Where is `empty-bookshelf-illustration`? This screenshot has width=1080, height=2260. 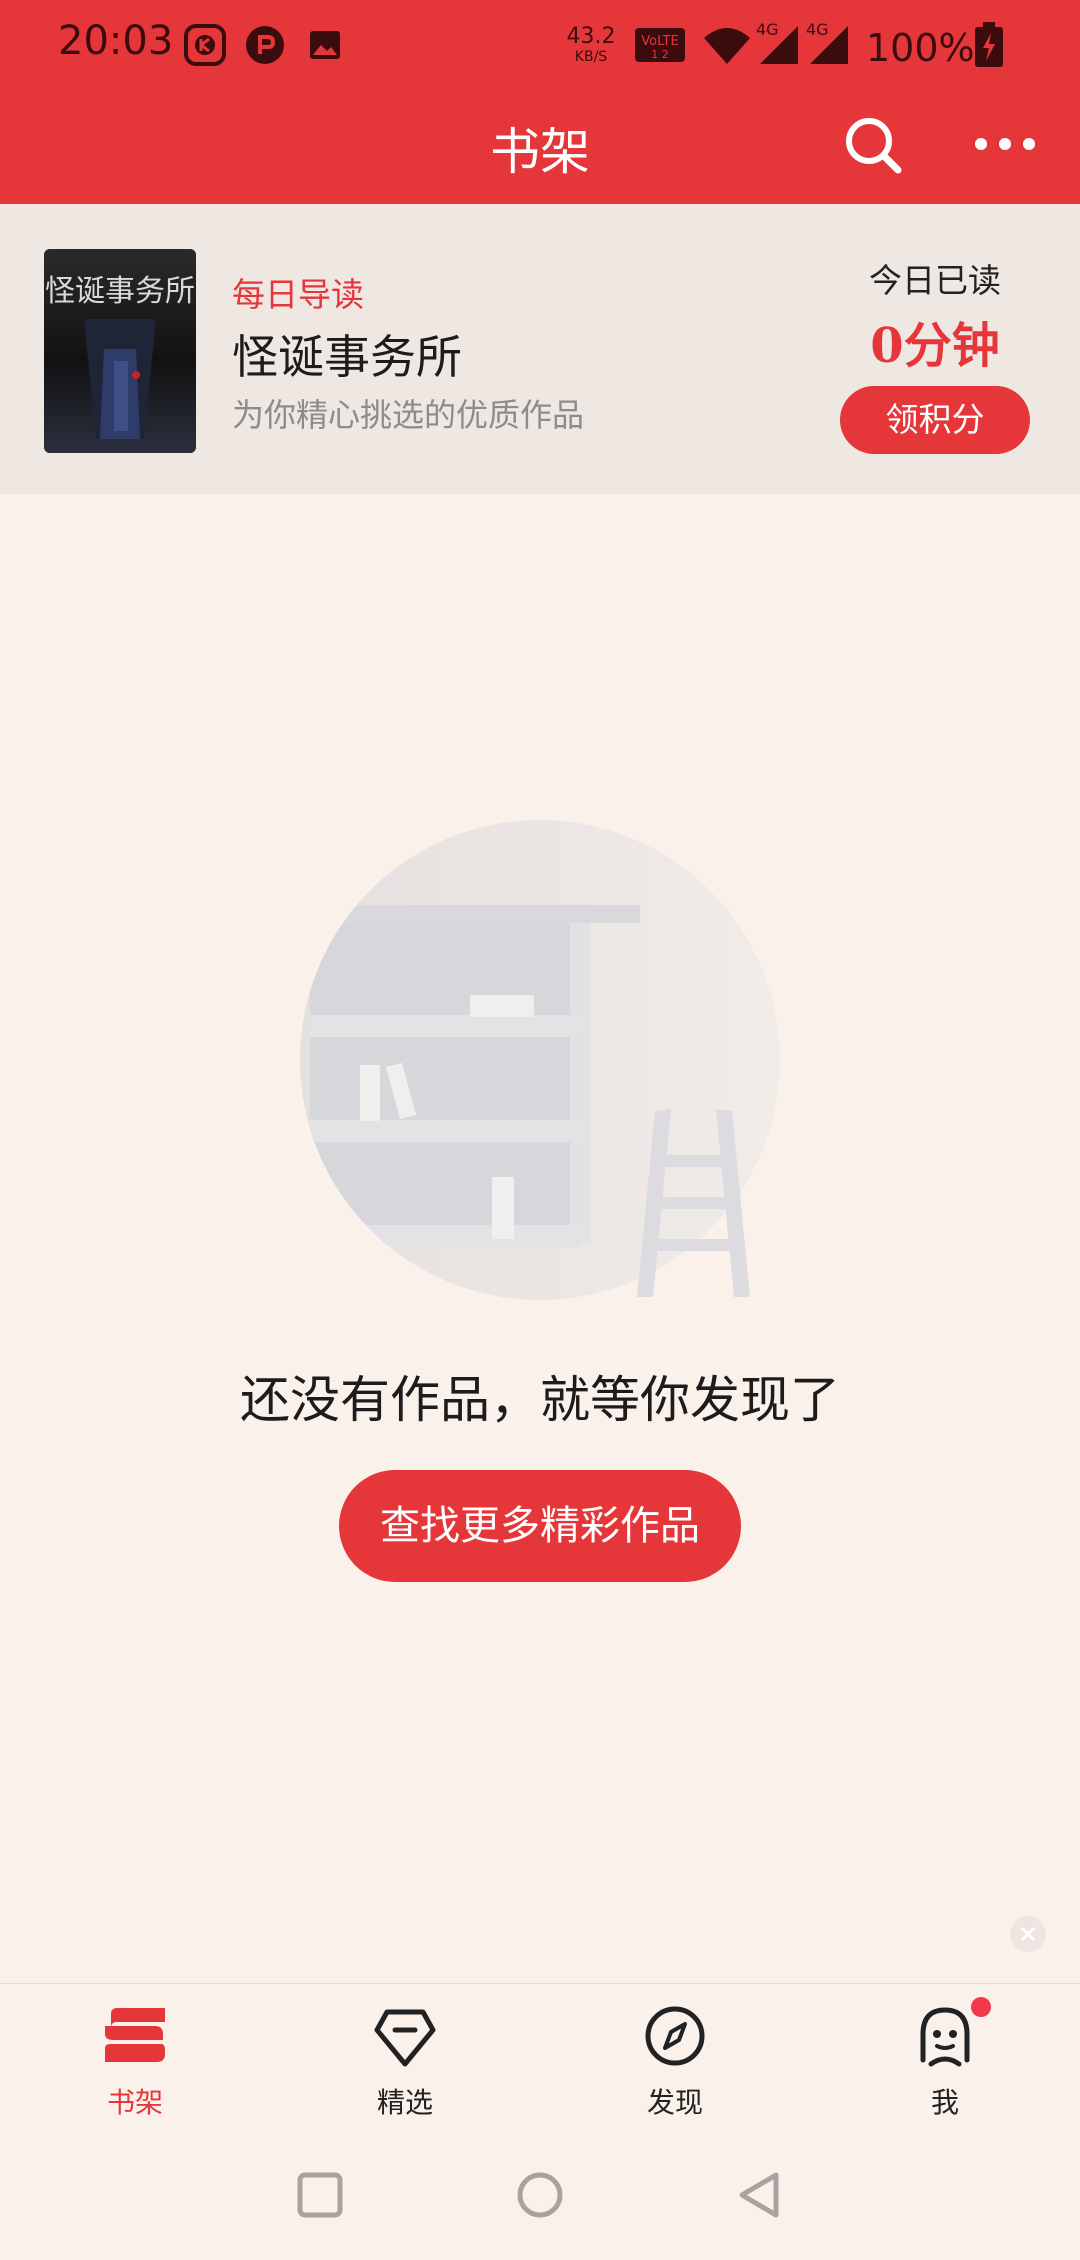 empty-bookshelf-illustration is located at coordinates (540, 1060).